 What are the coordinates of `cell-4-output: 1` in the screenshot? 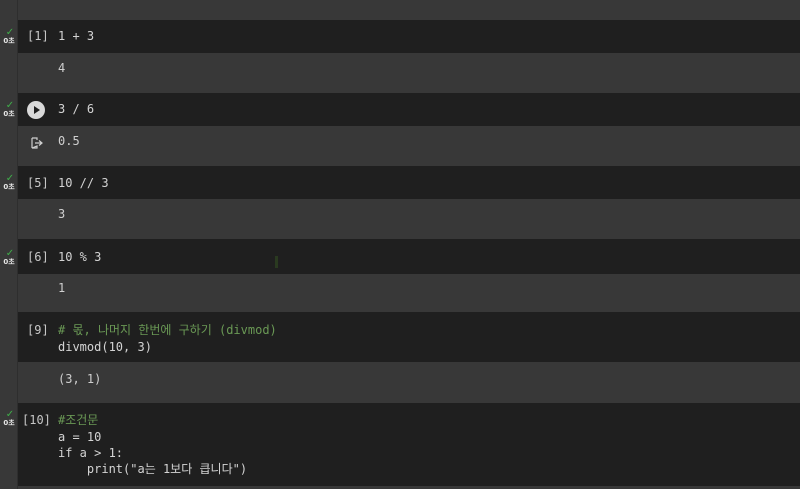 It's located at (62, 288).